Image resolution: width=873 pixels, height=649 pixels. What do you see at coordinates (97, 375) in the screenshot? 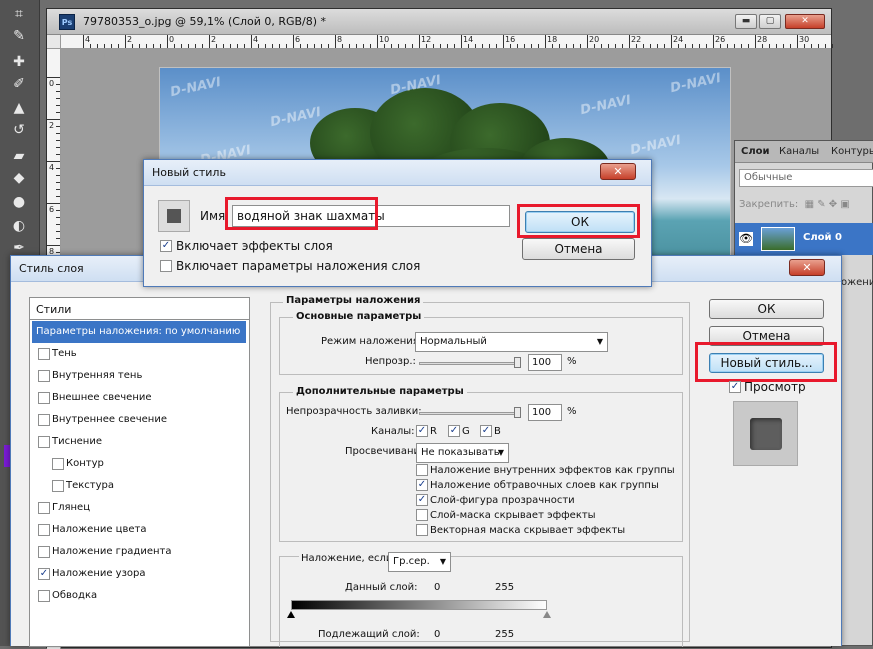
I see `style-item-label: Внутренняя тень` at bounding box center [97, 375].